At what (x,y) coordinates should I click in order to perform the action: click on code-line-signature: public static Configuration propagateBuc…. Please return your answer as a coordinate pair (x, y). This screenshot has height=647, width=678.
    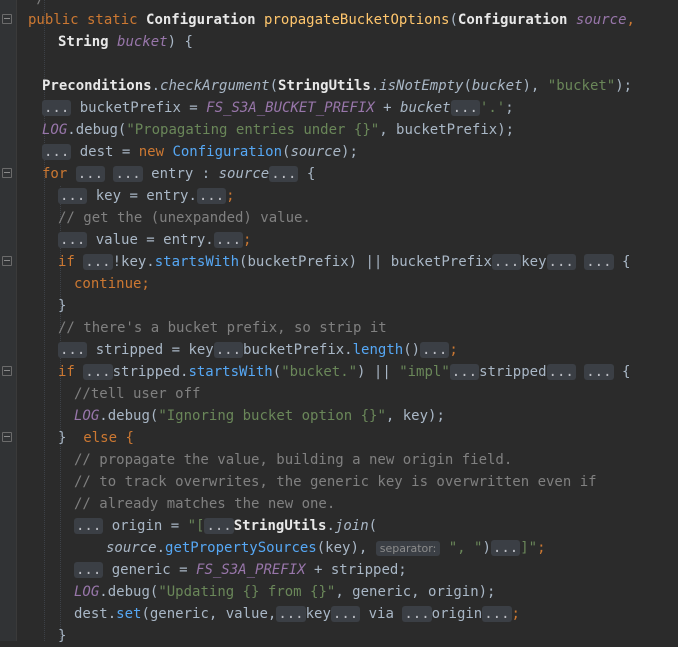
    Looking at the image, I should click on (331, 20).